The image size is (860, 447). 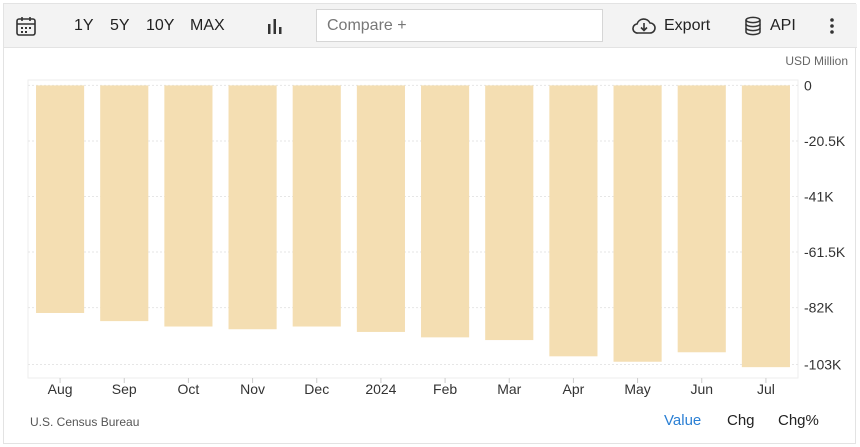 I want to click on y-tick-label: -103K, so click(x=823, y=364).